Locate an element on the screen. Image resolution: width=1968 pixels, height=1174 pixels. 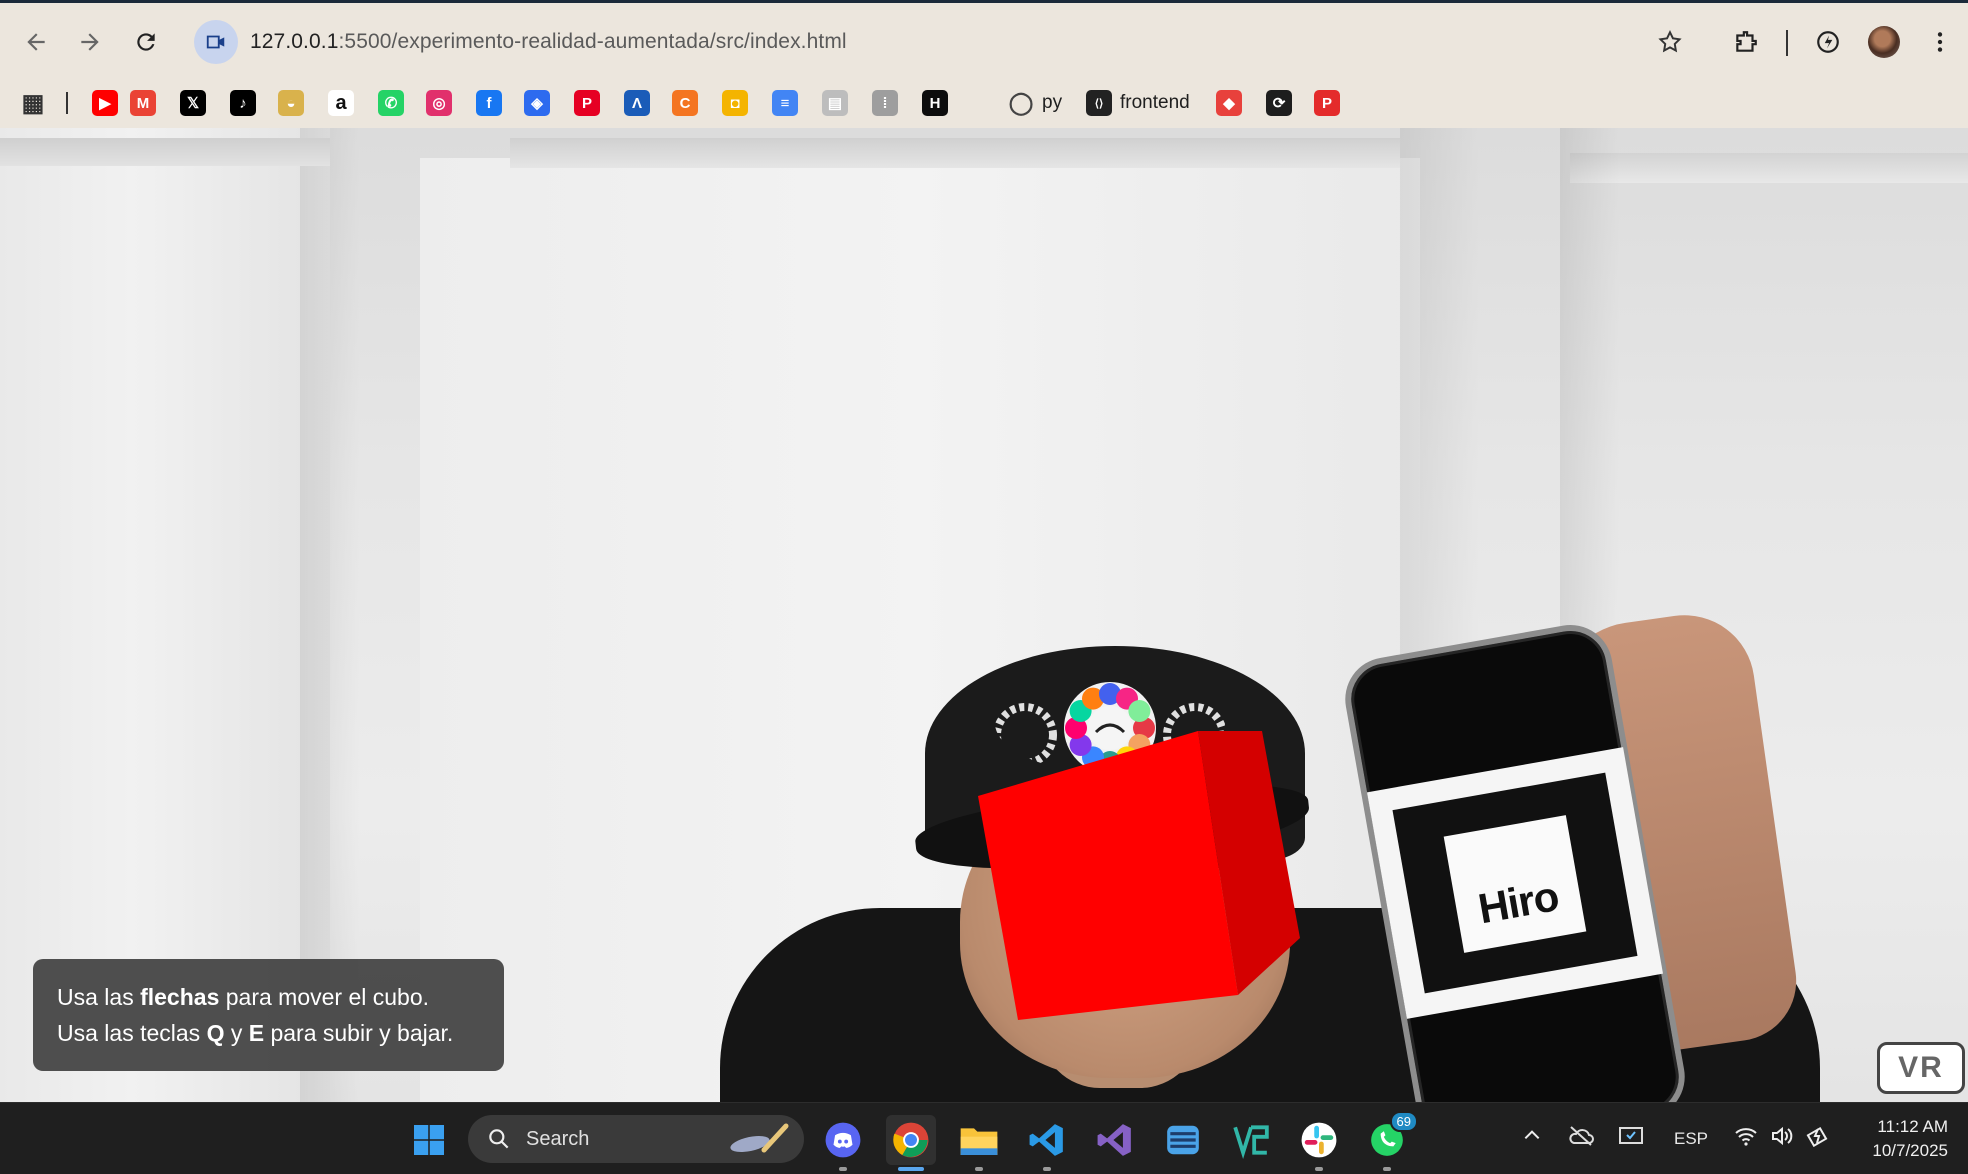
bookmark-dark-app: ⟳ is located at coordinates (1279, 103).